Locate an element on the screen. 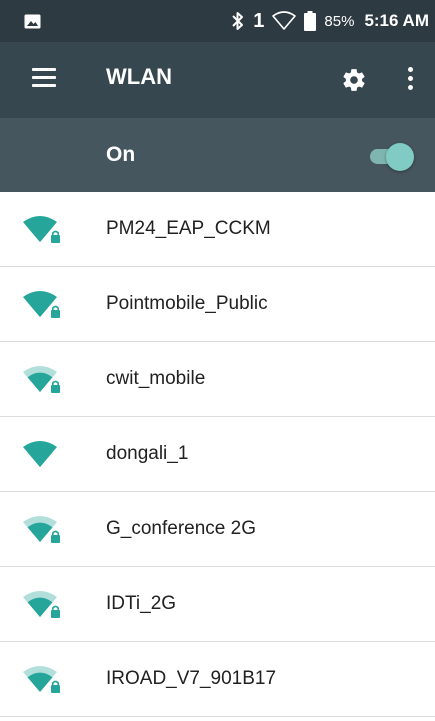  status-bar: 1 85% 5:16 AM is located at coordinates (217, 21).